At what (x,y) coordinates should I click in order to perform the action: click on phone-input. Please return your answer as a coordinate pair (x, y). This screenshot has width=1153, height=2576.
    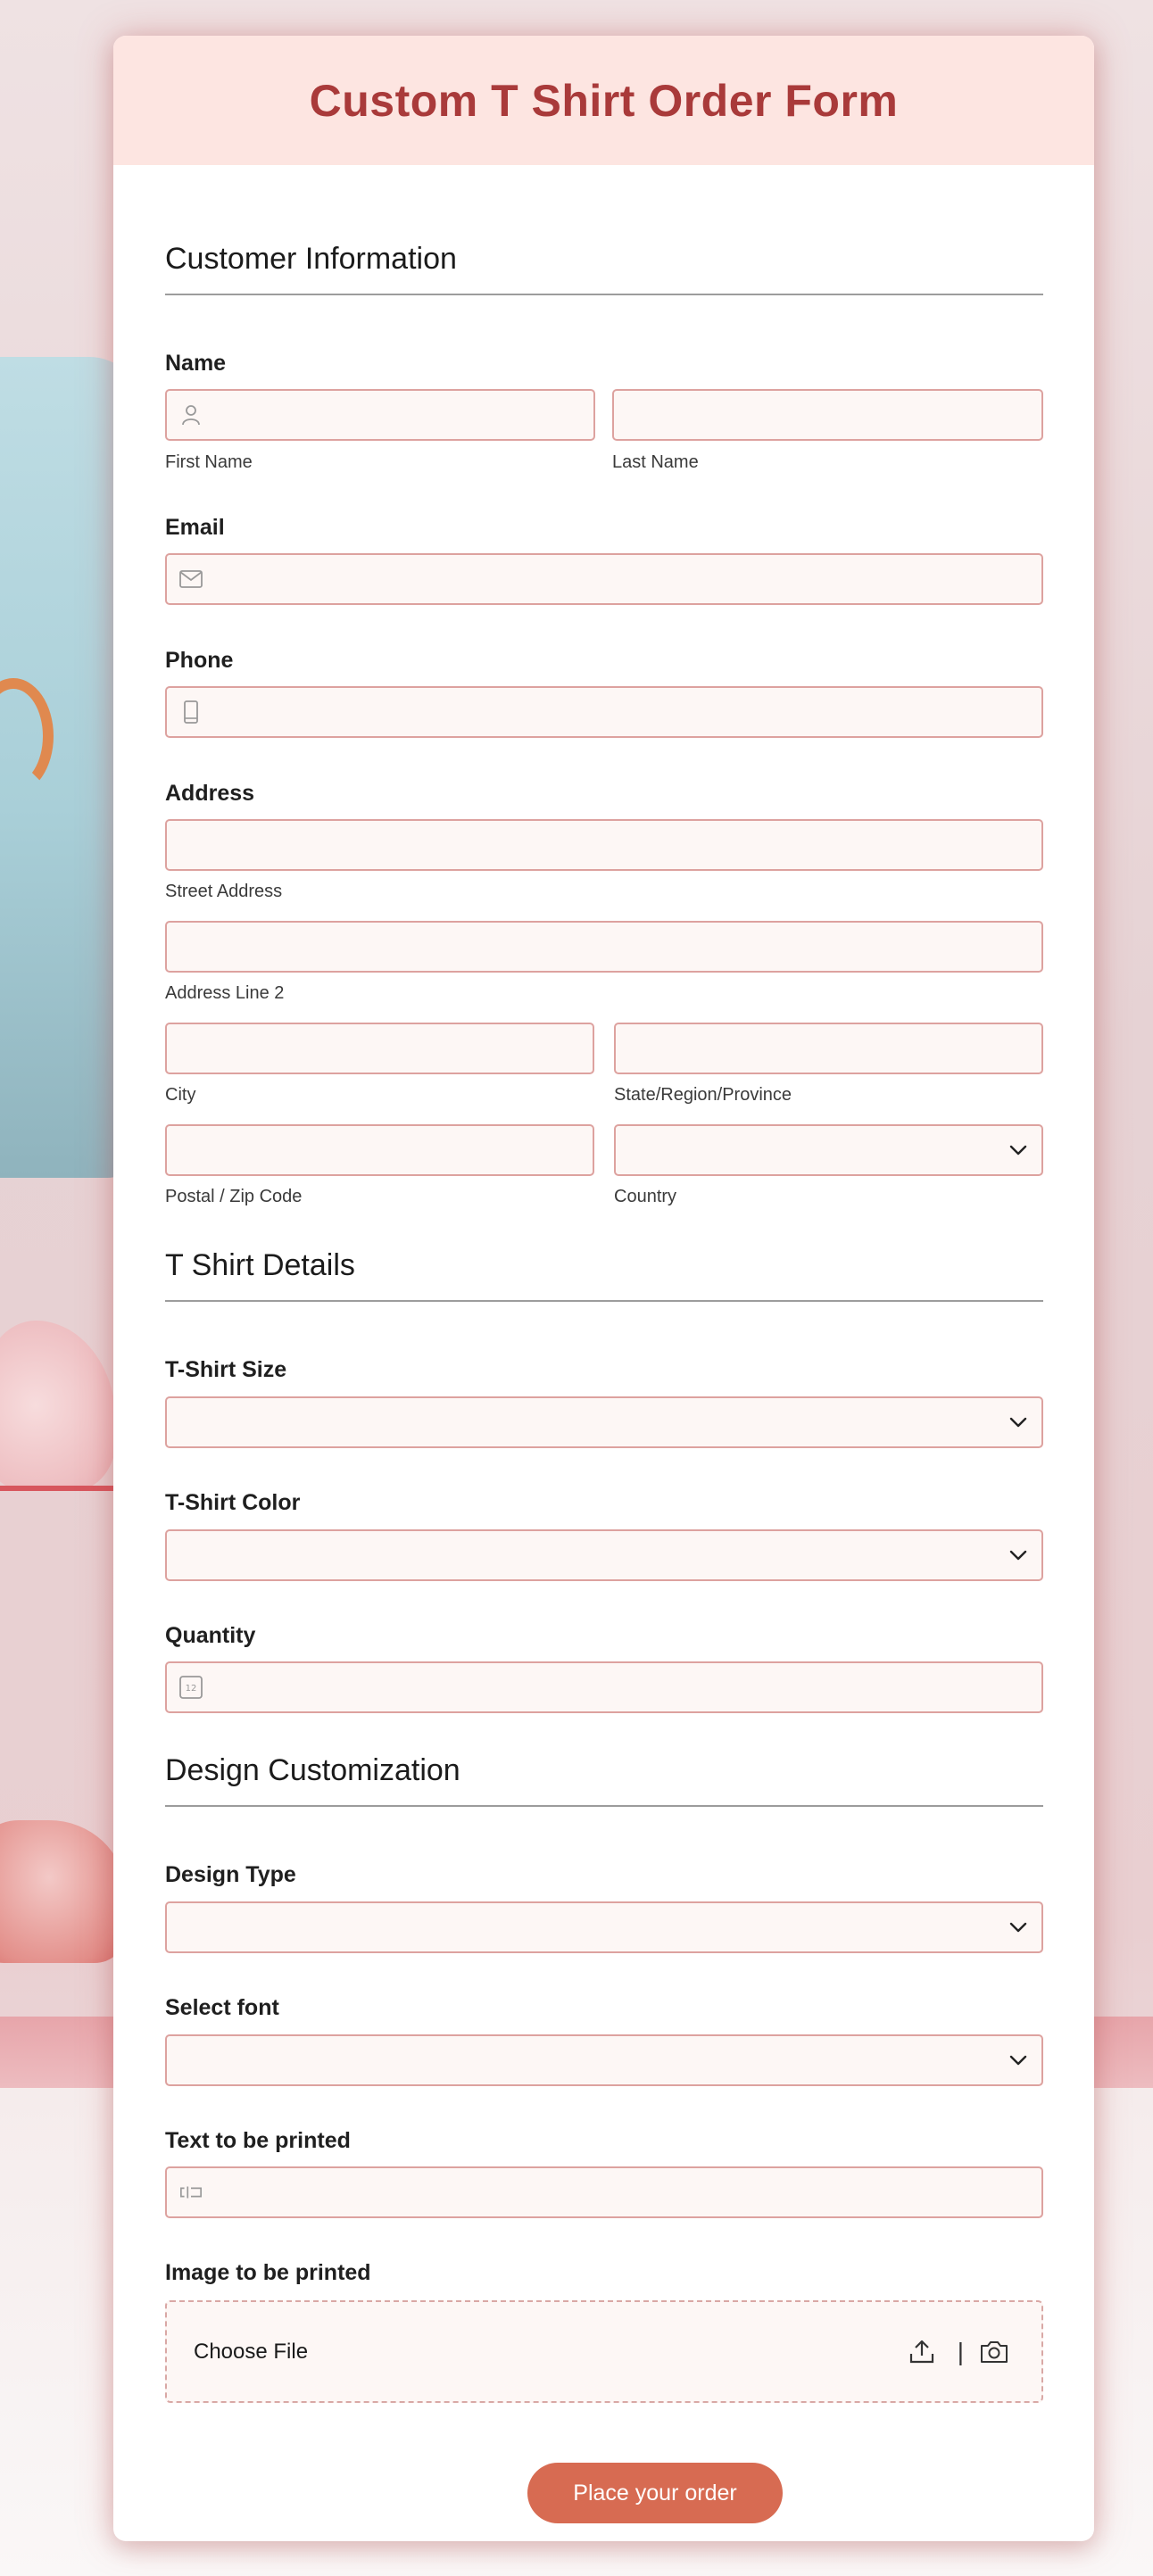
    Looking at the image, I should click on (604, 712).